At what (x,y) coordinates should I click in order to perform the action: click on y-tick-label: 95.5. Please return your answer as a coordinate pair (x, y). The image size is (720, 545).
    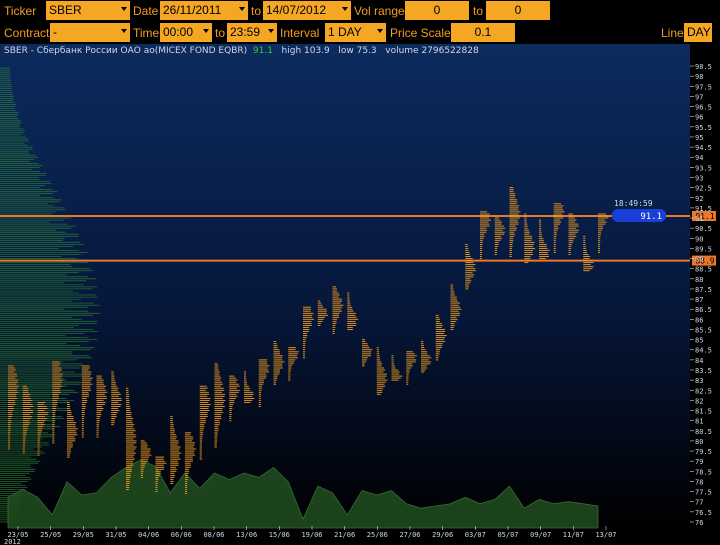
    Looking at the image, I should click on (703, 128).